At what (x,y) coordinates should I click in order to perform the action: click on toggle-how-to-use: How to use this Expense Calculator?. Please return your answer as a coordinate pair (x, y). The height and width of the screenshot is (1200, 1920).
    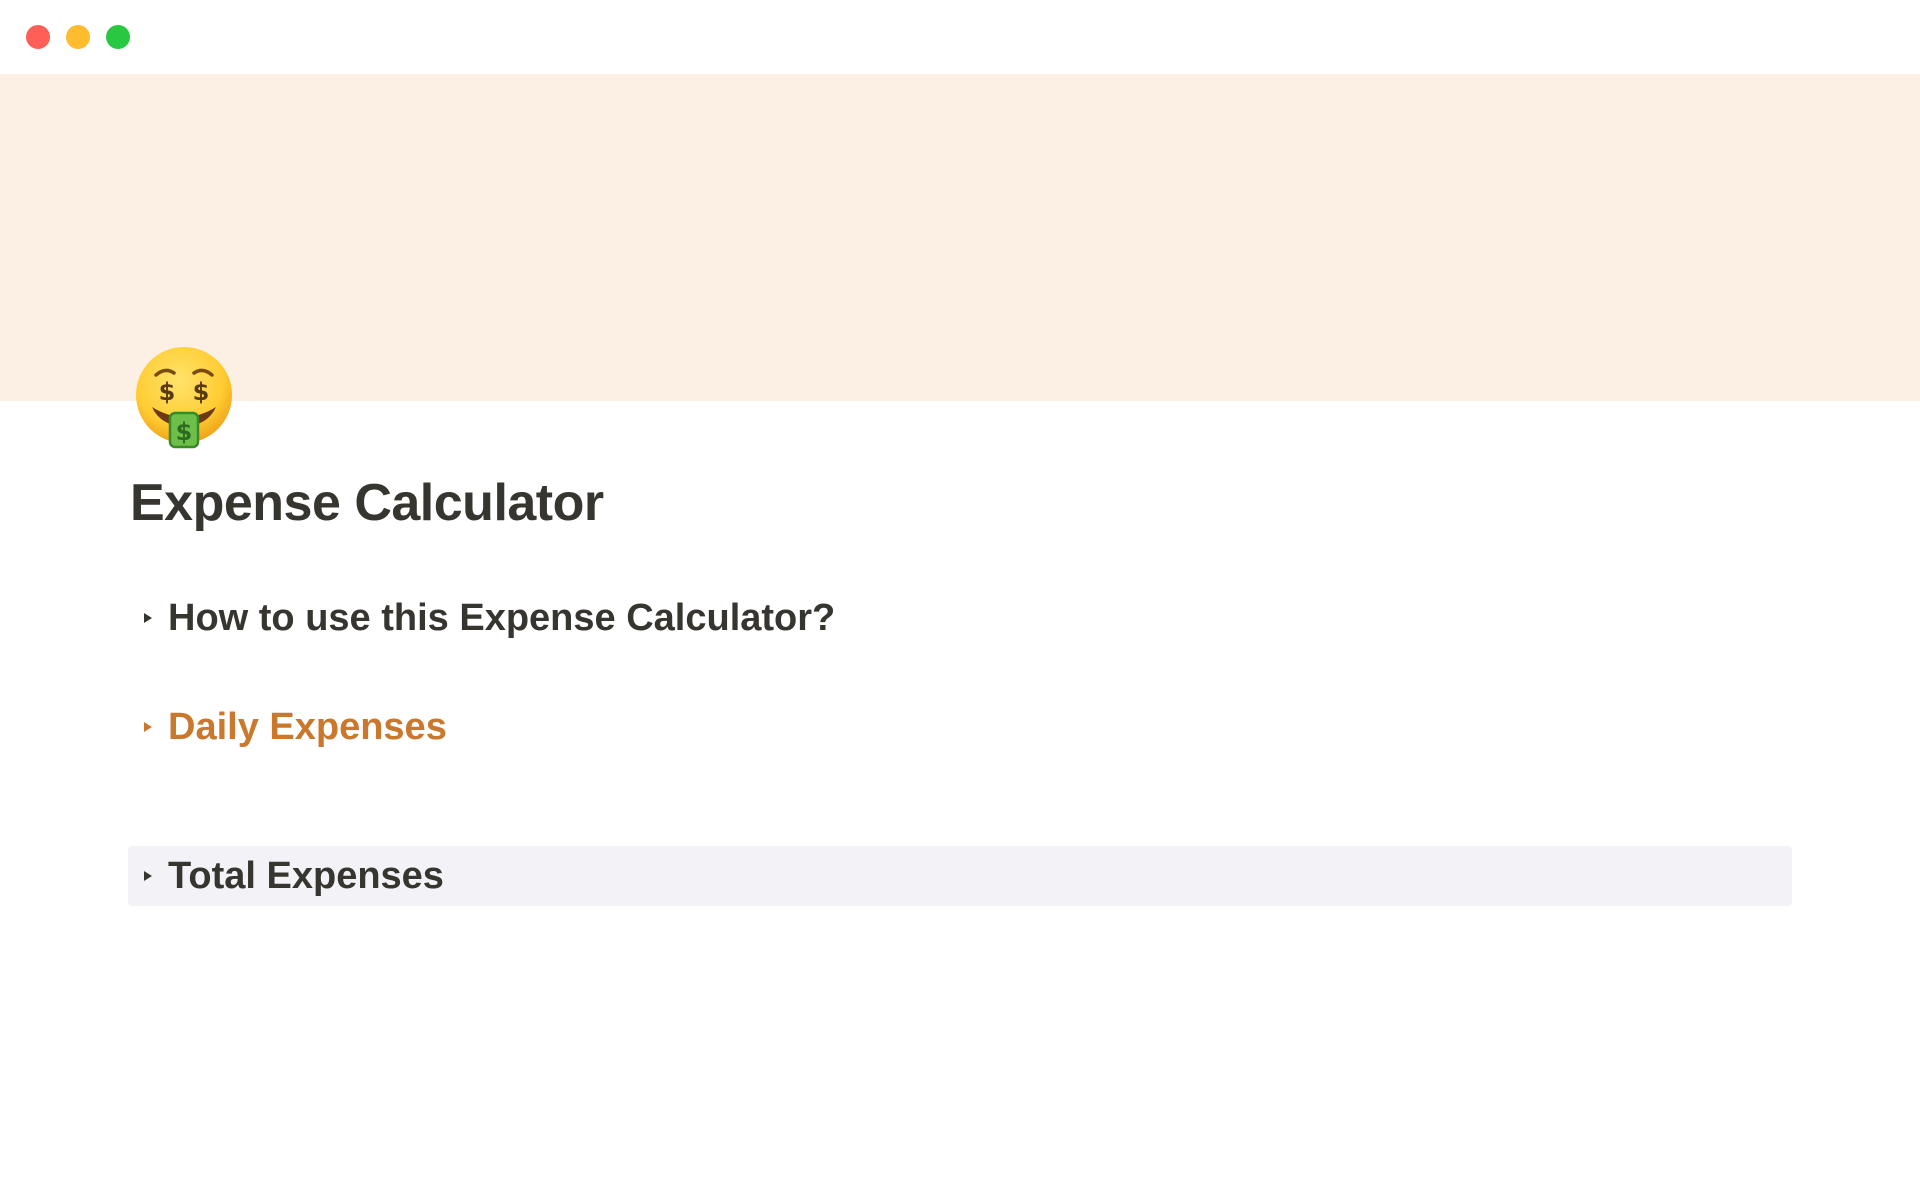
    Looking at the image, I should click on (481, 618).